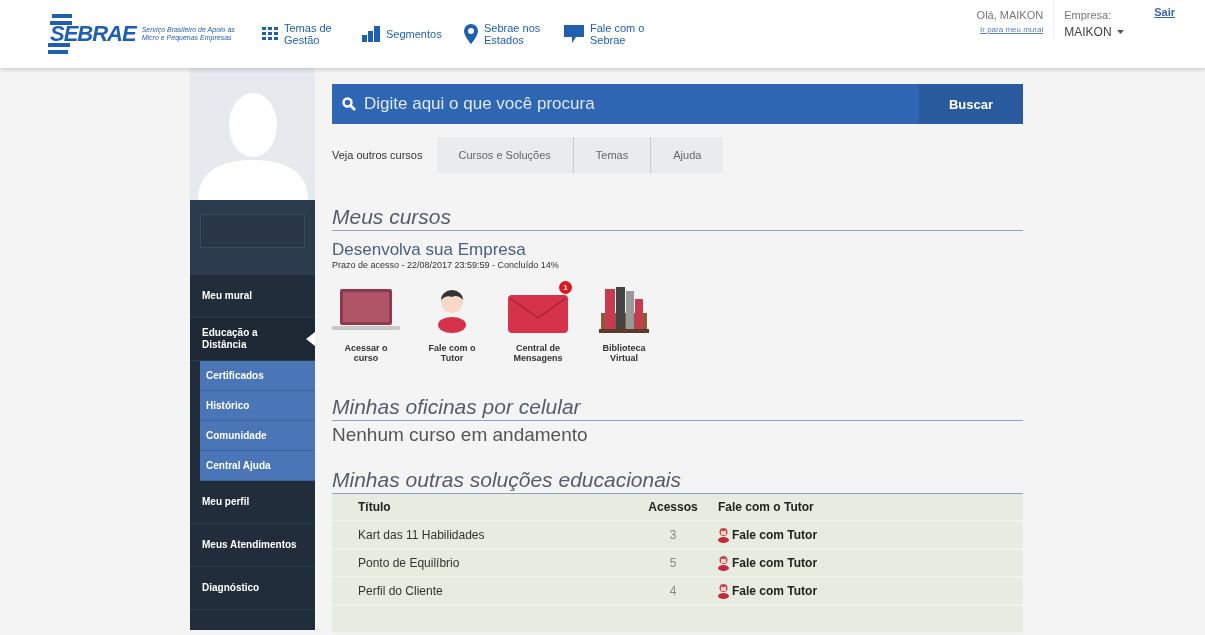 The height and width of the screenshot is (635, 1205). What do you see at coordinates (673, 535) in the screenshot?
I see `table-cell-text: 3` at bounding box center [673, 535].